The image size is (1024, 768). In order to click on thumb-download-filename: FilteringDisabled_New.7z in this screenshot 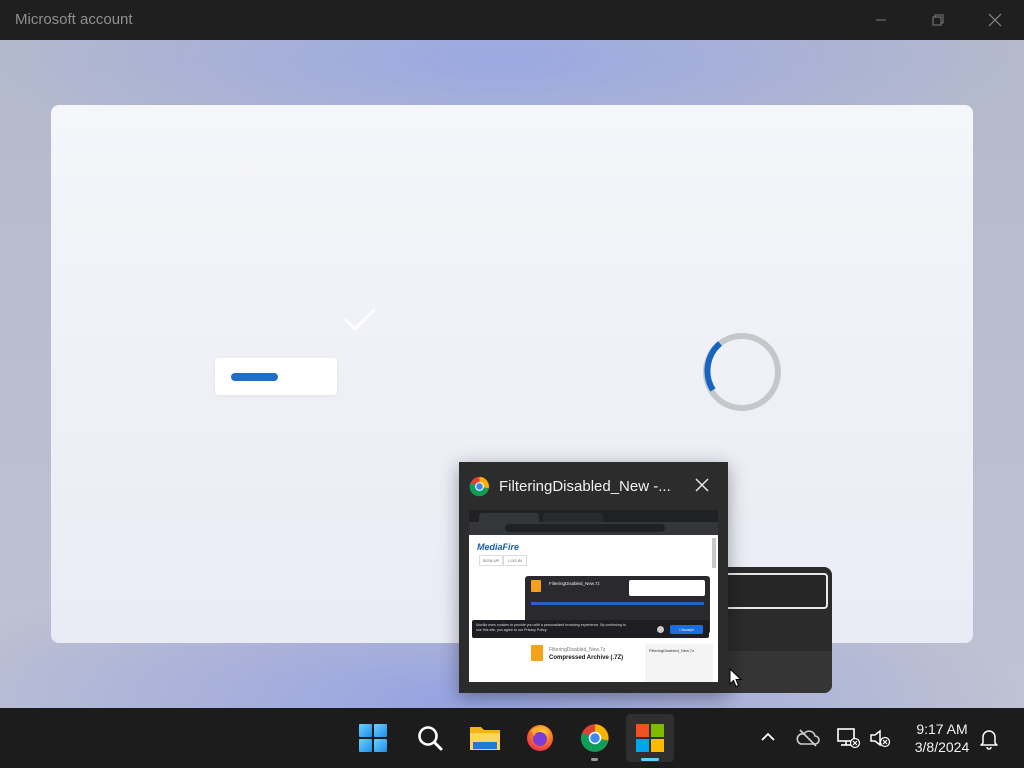, I will do `click(574, 583)`.